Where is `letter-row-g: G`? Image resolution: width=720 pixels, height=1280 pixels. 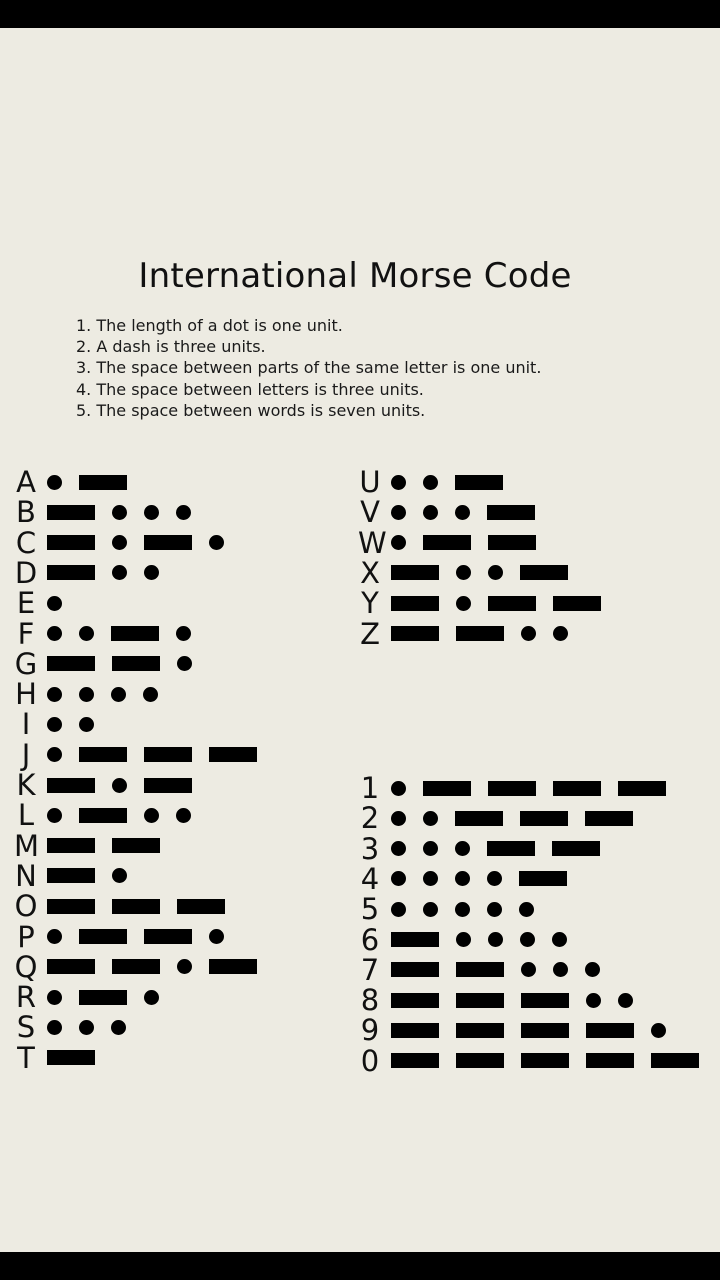 letter-row-g: G is located at coordinates (111, 664).